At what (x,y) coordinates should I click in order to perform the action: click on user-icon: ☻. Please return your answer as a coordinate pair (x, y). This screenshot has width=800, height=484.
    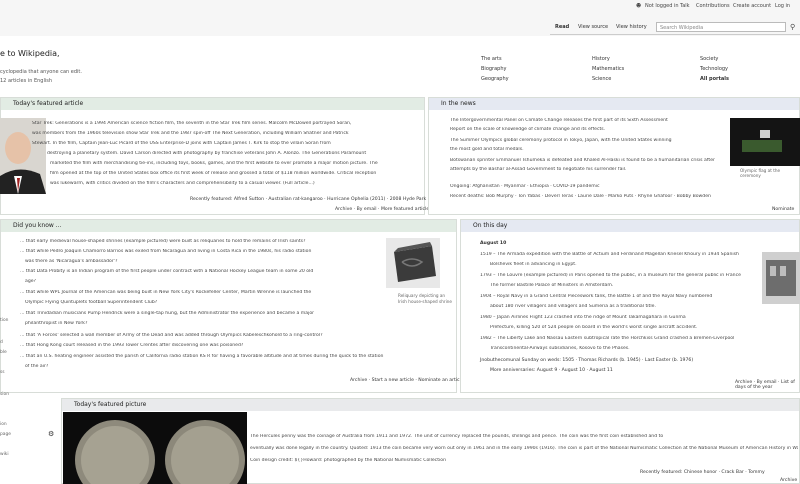
    Looking at the image, I should click on (639, 6).